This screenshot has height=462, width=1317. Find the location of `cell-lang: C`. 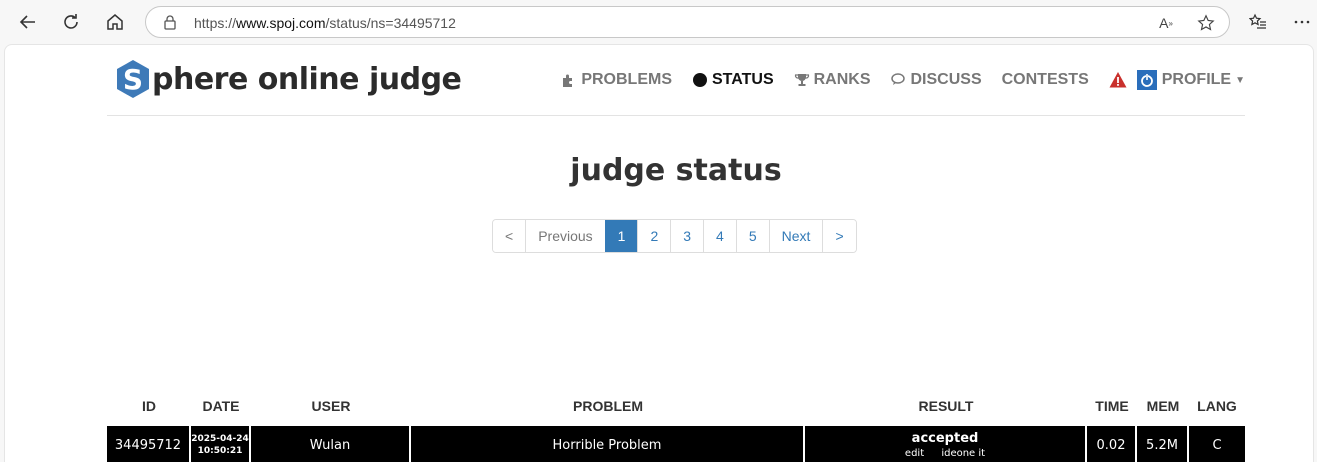

cell-lang: C is located at coordinates (1217, 444).